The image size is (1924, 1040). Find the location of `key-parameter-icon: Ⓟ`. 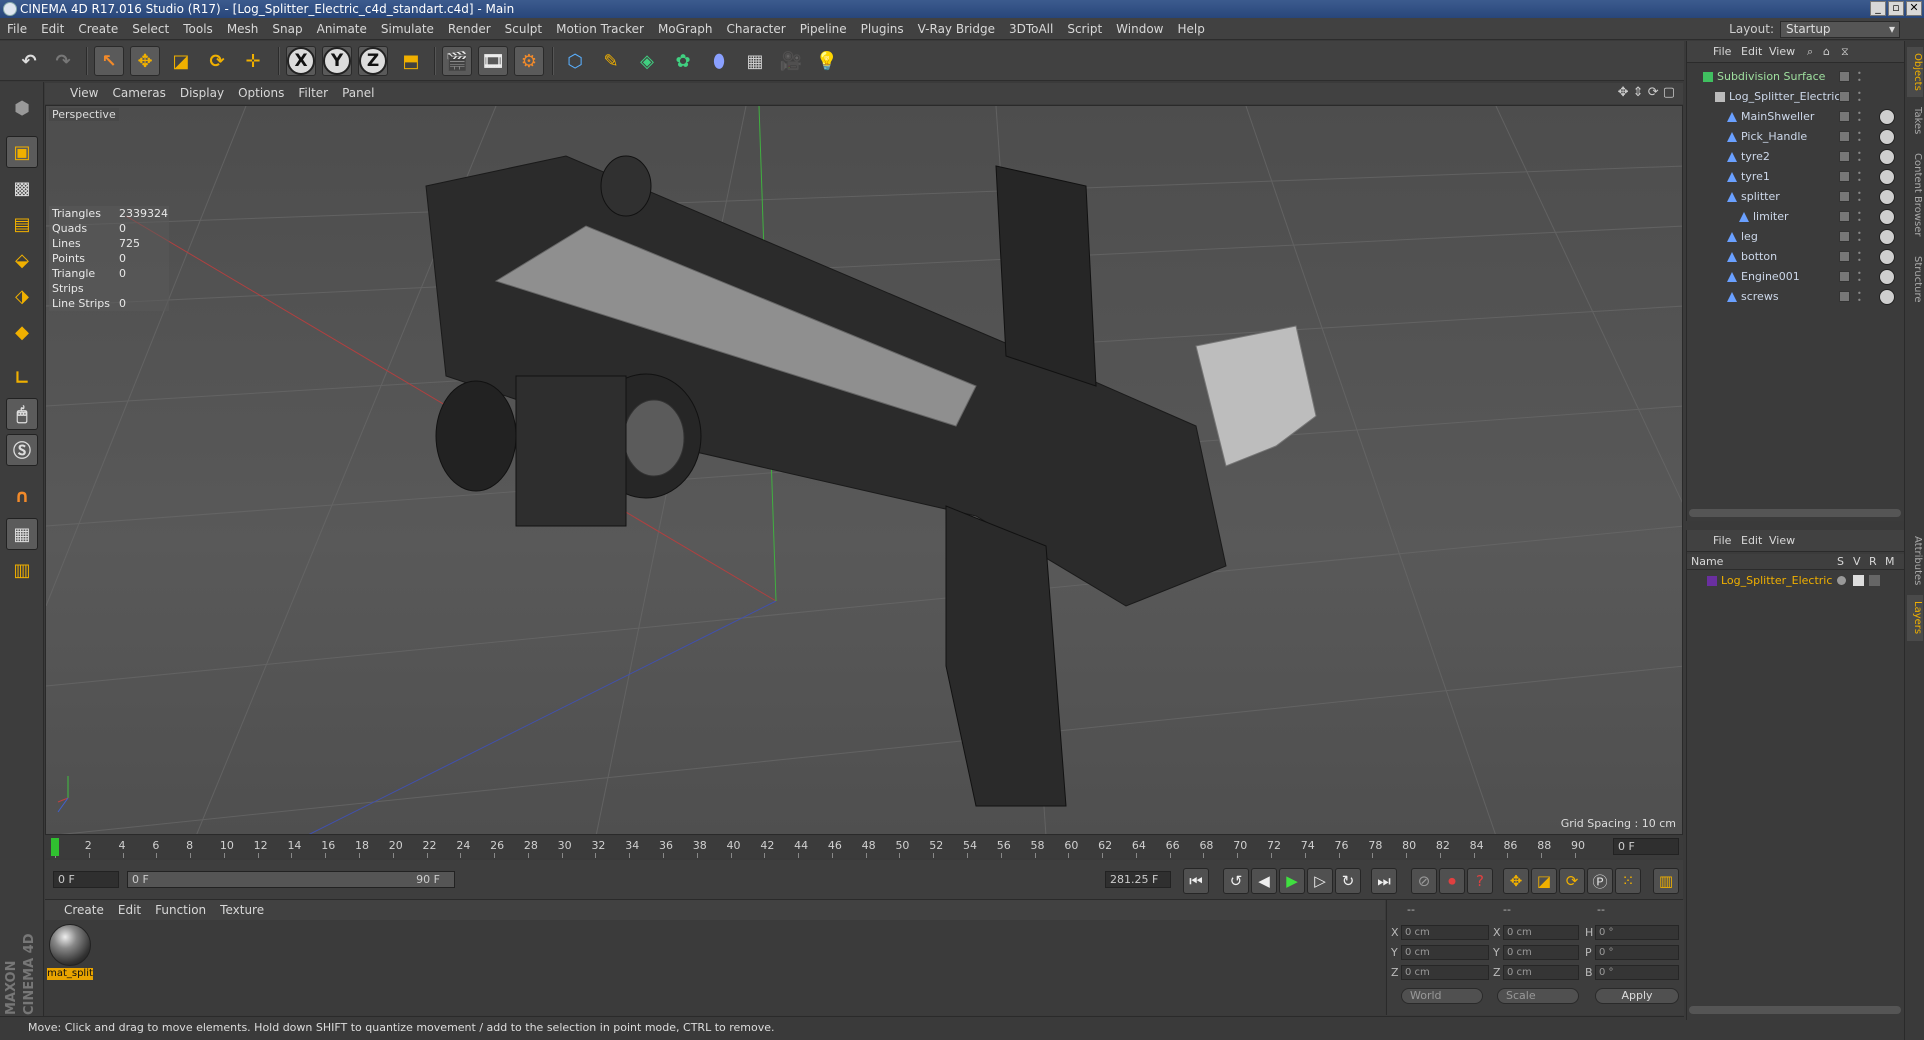

key-parameter-icon: Ⓟ is located at coordinates (1600, 881).